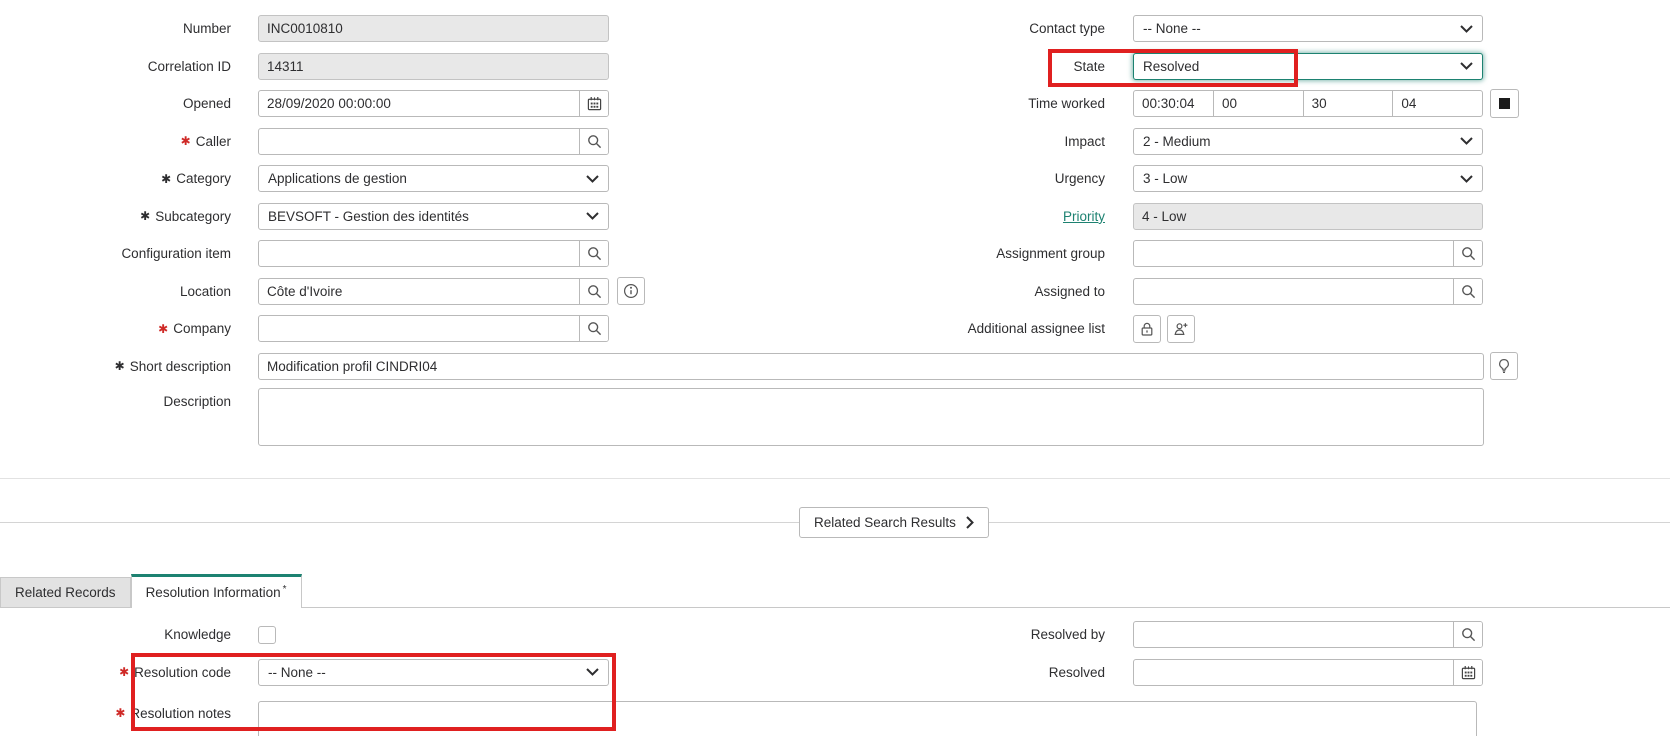 This screenshot has width=1670, height=736. What do you see at coordinates (197, 401) in the screenshot?
I see `description-label: Description` at bounding box center [197, 401].